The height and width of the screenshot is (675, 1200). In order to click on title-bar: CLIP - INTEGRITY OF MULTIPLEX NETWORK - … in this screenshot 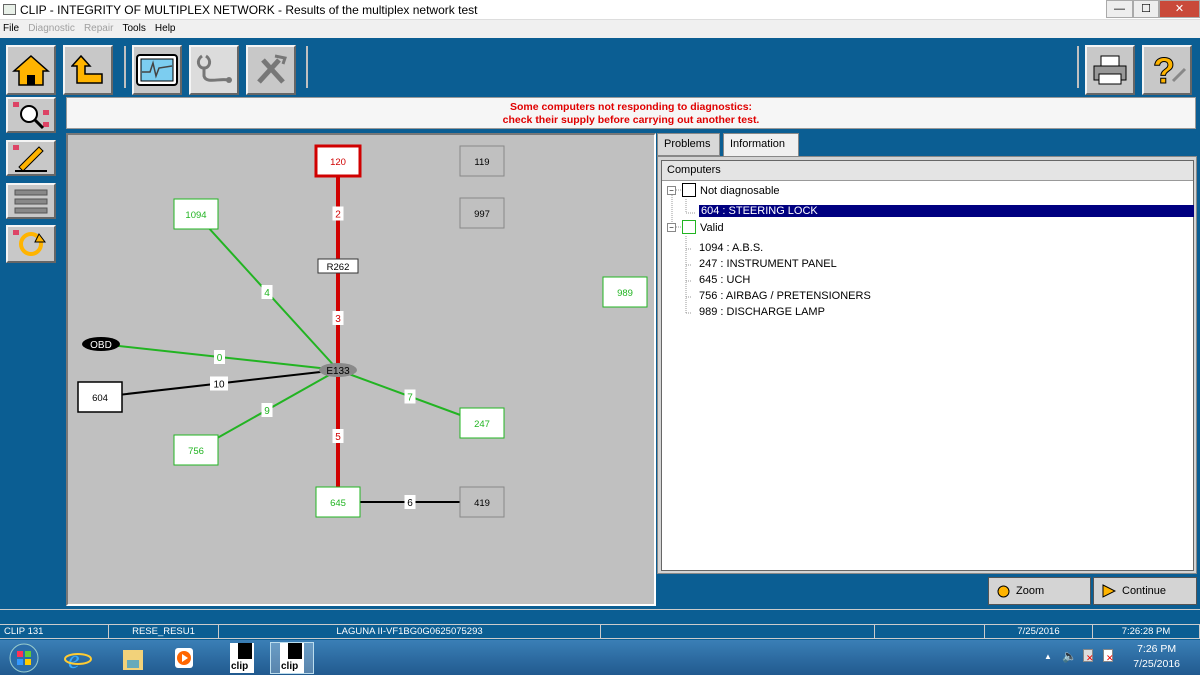, I will do `click(600, 10)`.